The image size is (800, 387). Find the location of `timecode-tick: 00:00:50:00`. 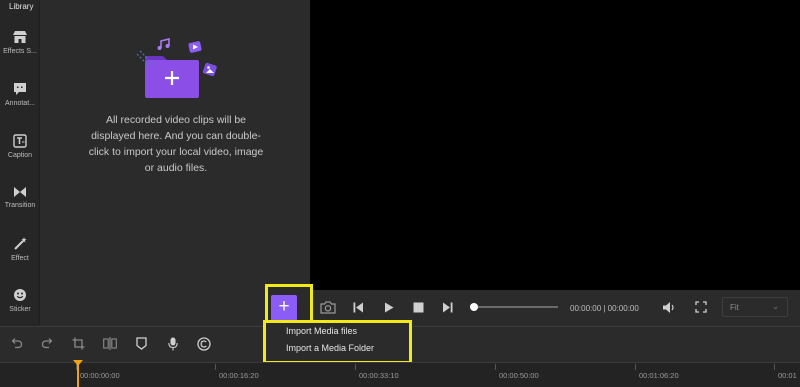

timecode-tick: 00:00:50:00 is located at coordinates (517, 372).